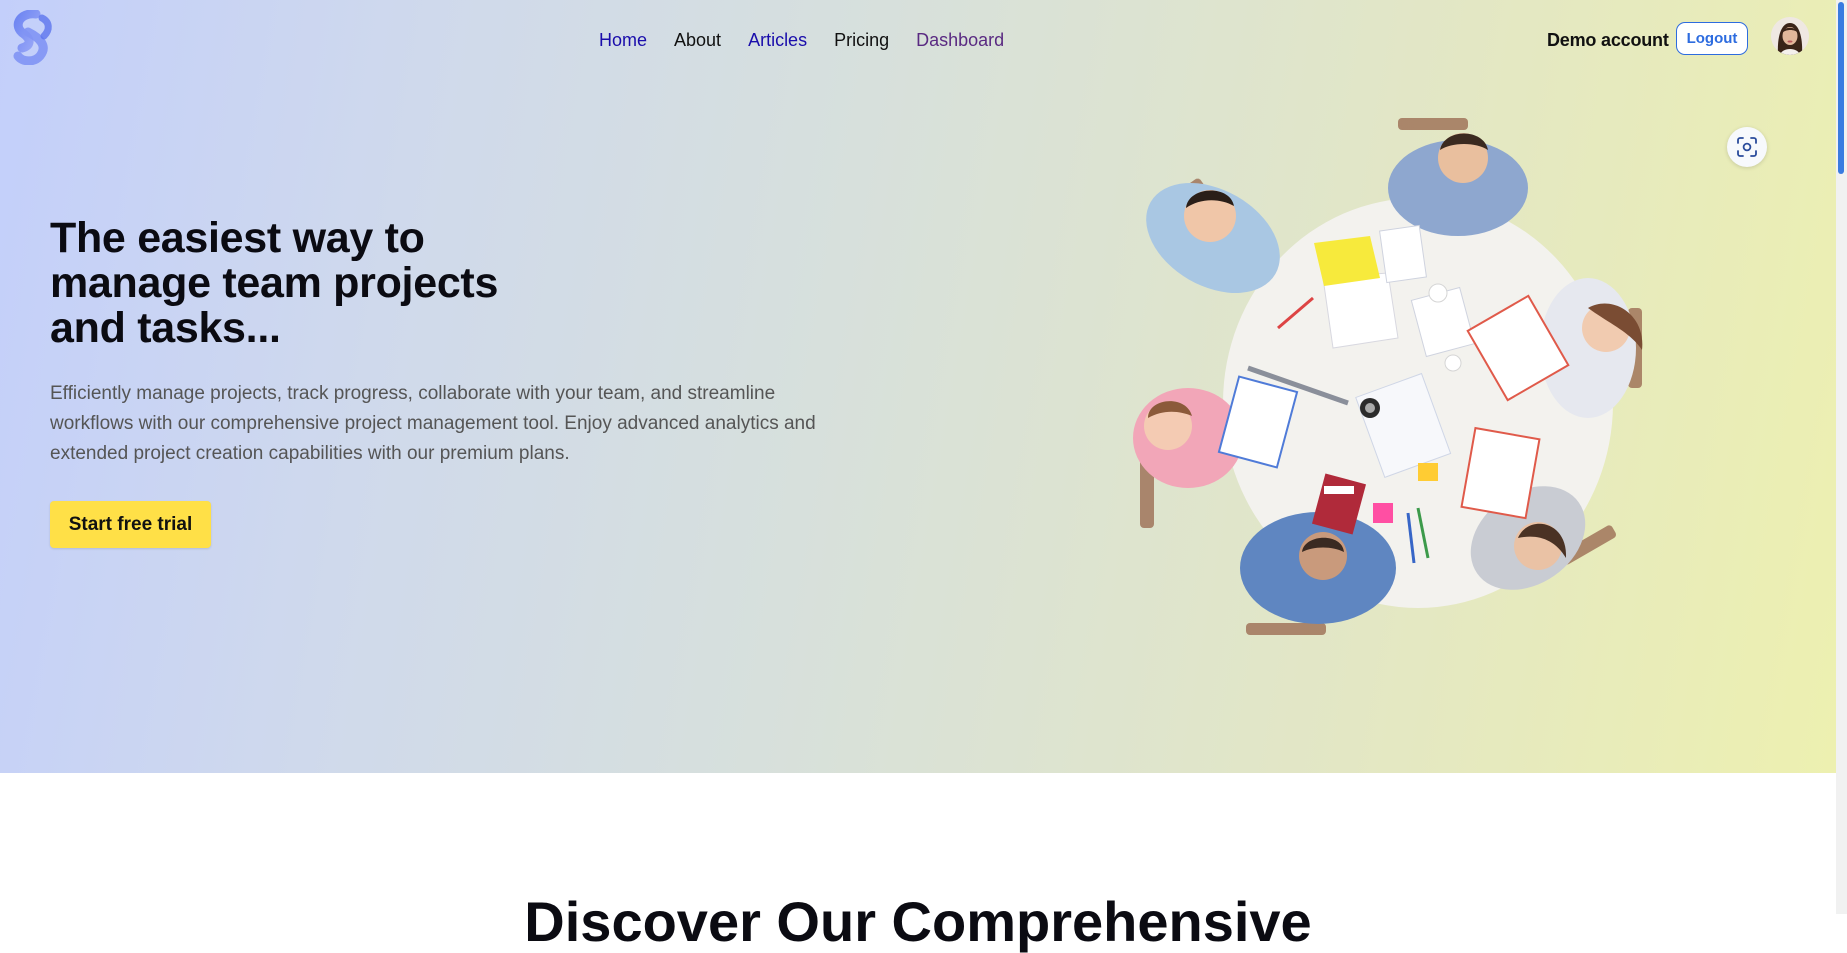 The width and height of the screenshot is (1847, 953). I want to click on avatar-portrait-icon, so click(1790, 36).